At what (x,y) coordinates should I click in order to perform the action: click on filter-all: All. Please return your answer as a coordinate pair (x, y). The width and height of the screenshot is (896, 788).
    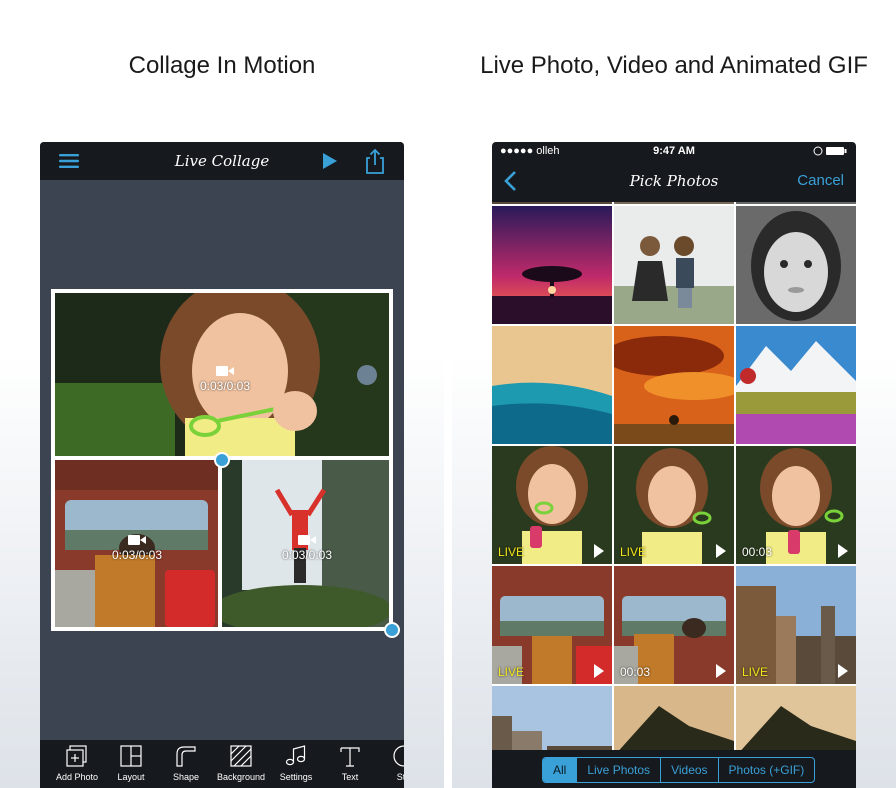
    Looking at the image, I should click on (560, 770).